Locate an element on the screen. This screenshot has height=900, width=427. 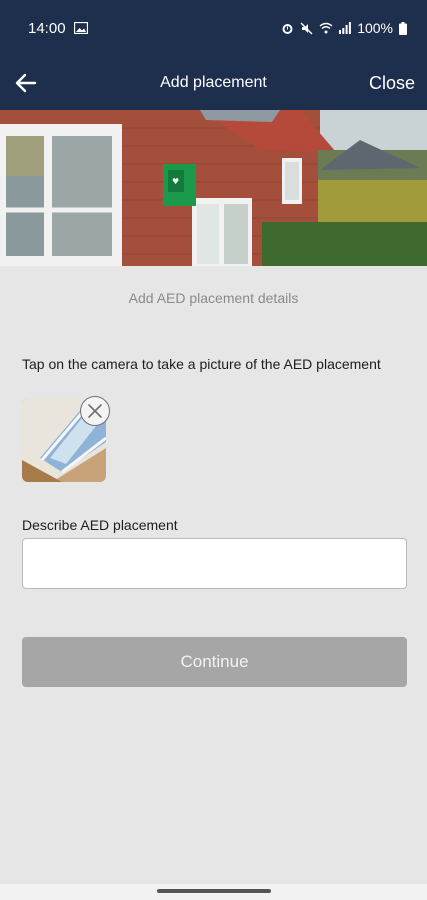
signal-icon is located at coordinates (345, 28).